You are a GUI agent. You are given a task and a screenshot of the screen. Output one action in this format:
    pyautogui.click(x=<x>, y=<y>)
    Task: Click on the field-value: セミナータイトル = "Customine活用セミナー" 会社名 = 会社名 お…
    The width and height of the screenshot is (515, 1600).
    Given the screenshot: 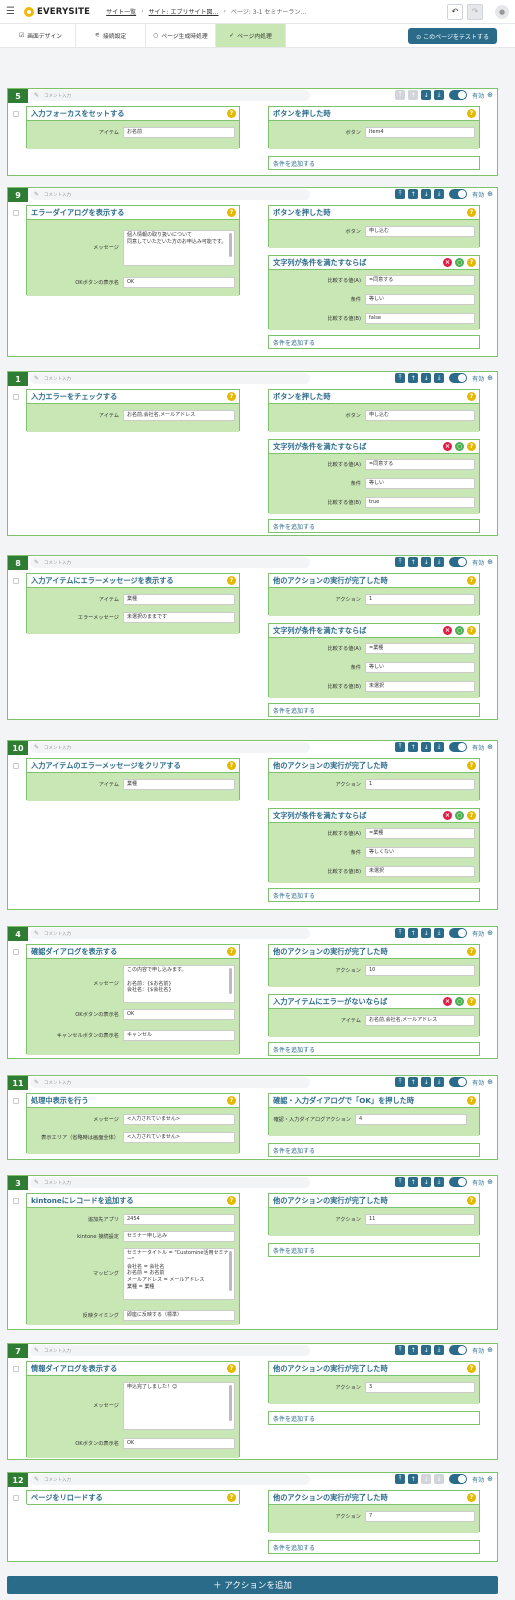 What is the action you would take?
    pyautogui.click(x=179, y=1274)
    